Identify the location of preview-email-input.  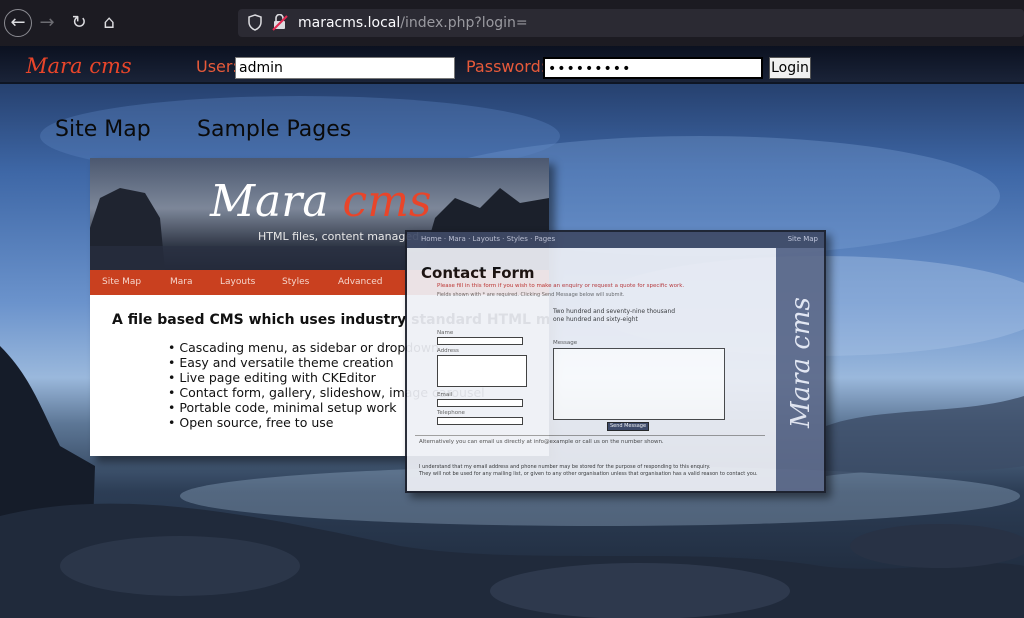
(480, 403).